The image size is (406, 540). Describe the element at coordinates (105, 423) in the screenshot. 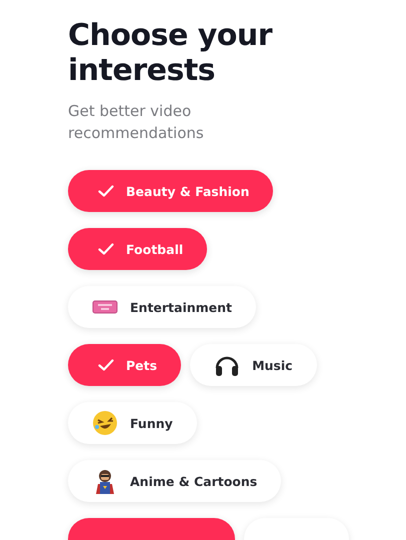

I see `laughing-emoji-icon` at that location.